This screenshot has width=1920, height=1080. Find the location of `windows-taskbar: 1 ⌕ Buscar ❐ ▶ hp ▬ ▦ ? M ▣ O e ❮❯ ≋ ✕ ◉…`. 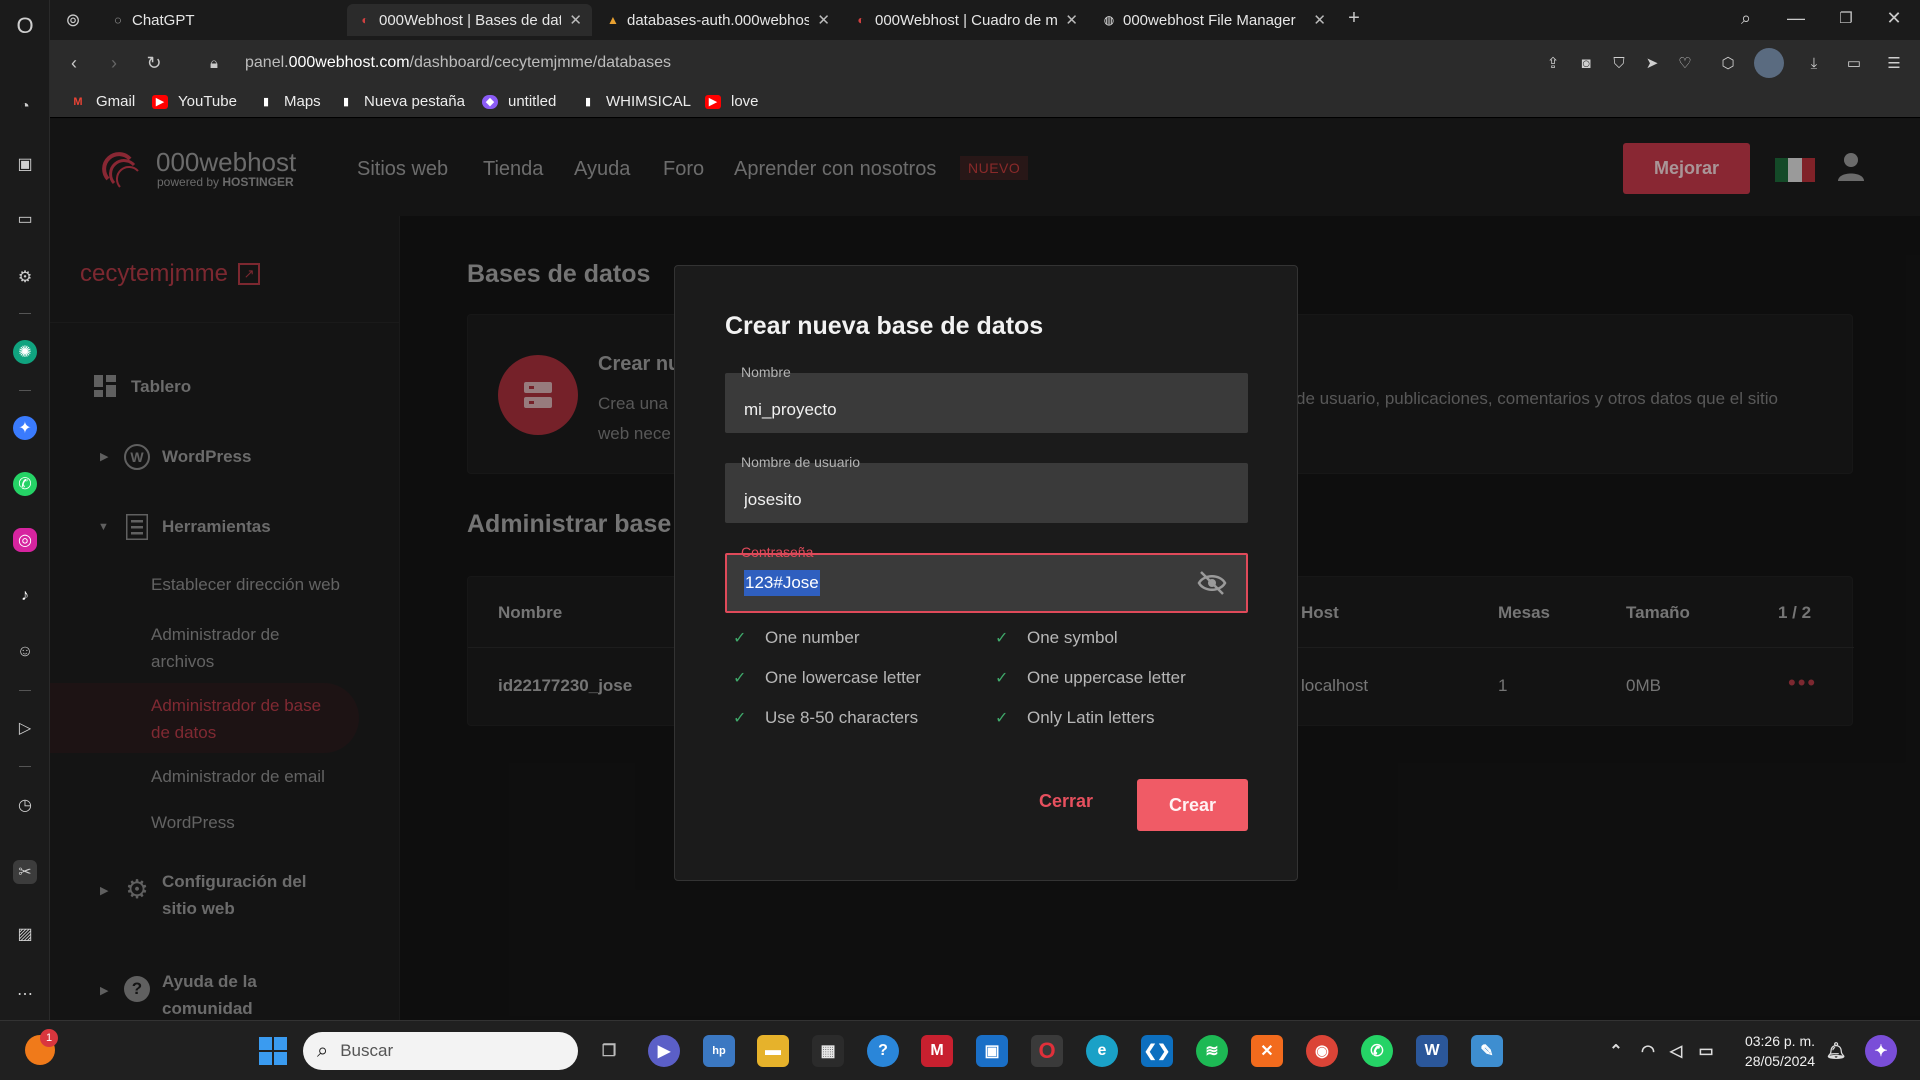

windows-taskbar: 1 ⌕ Buscar ❐ ▶ hp ▬ ▦ ? M ▣ O e ❮❯ ≋ ✕ ◉… is located at coordinates (960, 1050).